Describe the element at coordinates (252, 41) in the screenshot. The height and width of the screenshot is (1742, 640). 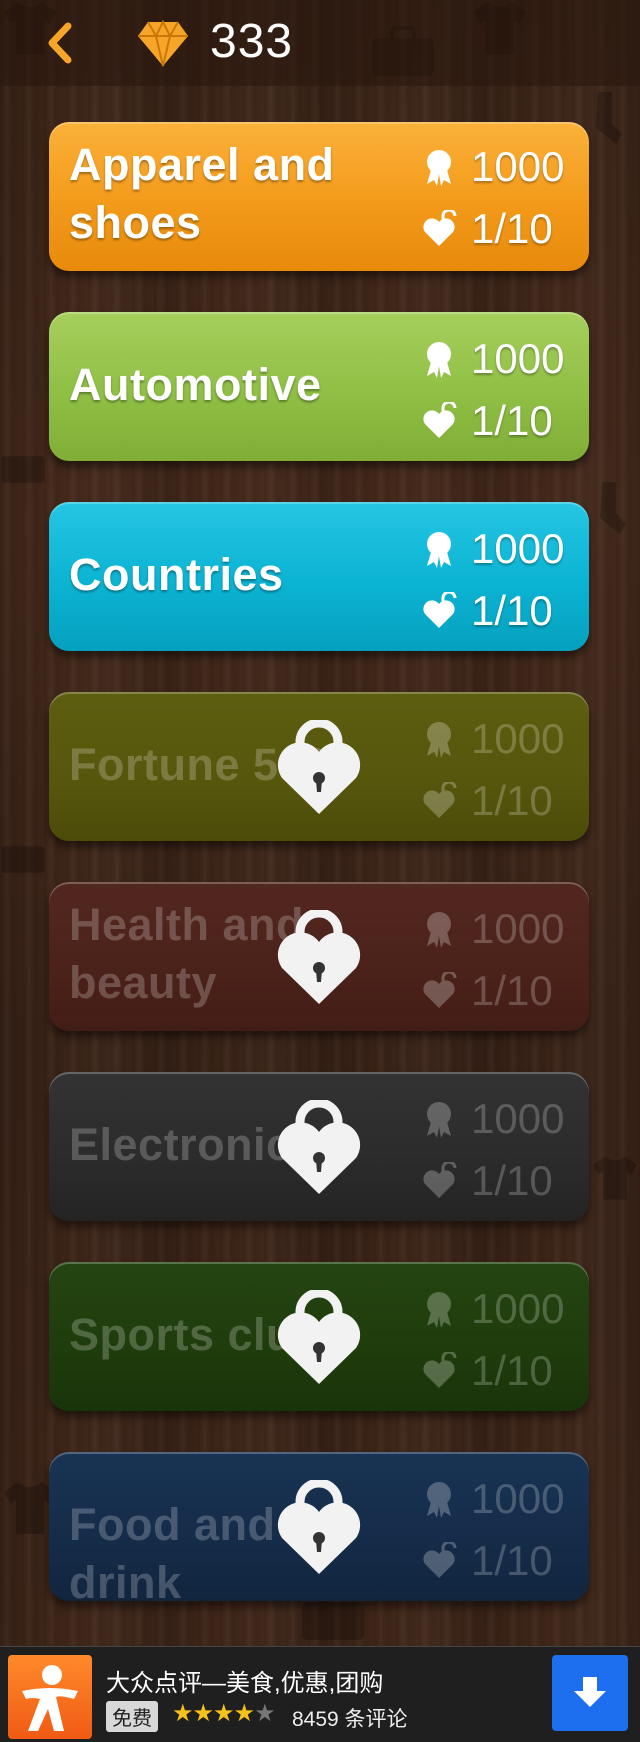
I see `gem-count: 333` at that location.